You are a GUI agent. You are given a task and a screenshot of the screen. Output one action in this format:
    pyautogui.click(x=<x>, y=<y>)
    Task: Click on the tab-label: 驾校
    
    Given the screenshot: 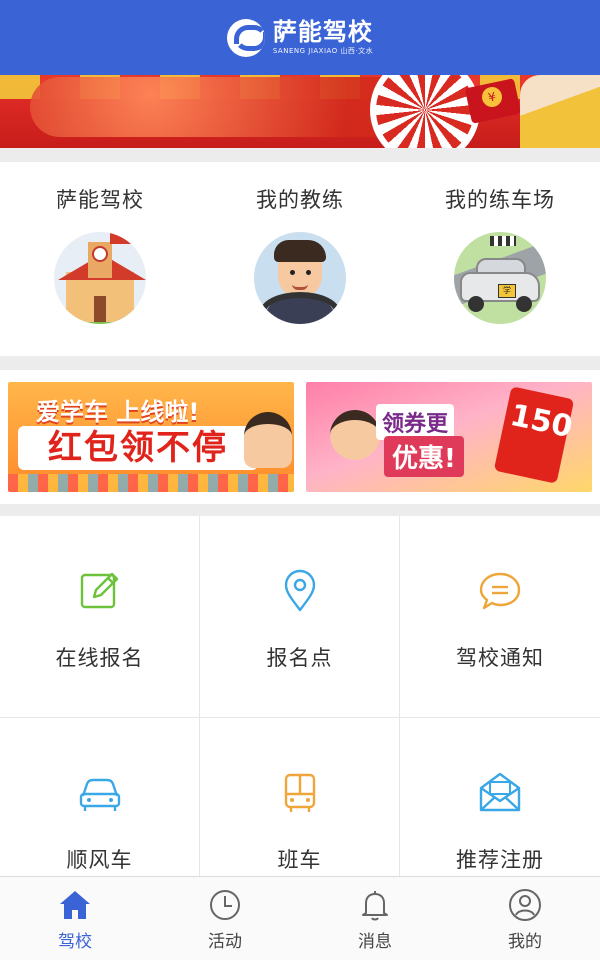 What is the action you would take?
    pyautogui.click(x=75, y=942)
    